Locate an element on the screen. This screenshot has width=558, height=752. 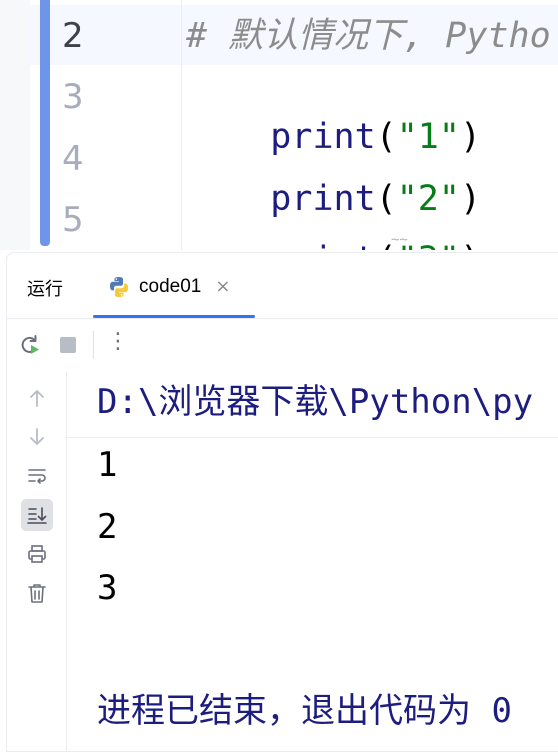
console-output-line: 1 is located at coordinates (107, 465).